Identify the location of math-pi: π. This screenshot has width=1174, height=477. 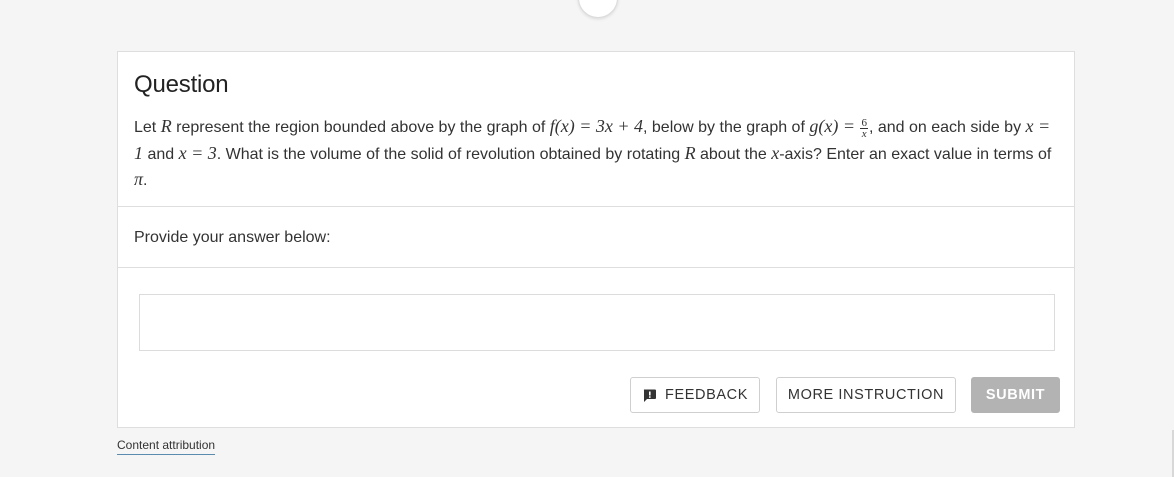
(139, 179).